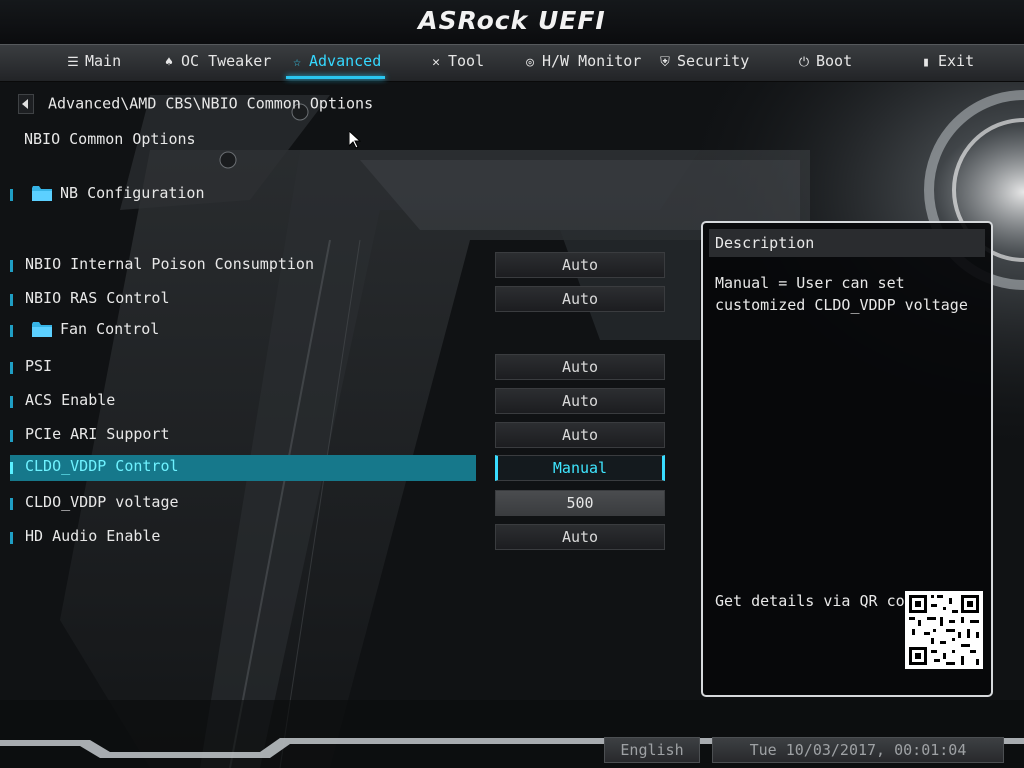  Describe the element at coordinates (512, 20) in the screenshot. I see `asrock-uefi-logo: ASRock UEFI` at that location.